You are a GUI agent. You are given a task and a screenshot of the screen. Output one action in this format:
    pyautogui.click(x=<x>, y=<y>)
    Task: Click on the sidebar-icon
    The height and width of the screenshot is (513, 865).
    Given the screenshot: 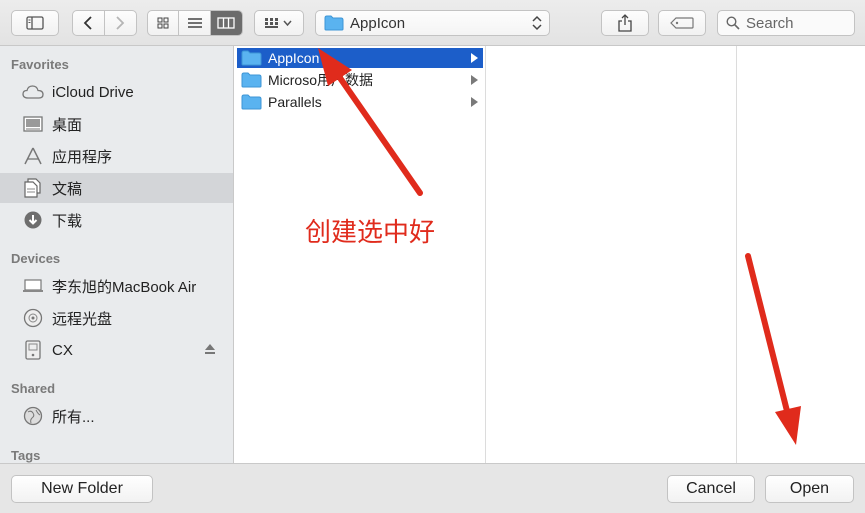 What is the action you would take?
    pyautogui.click(x=35, y=23)
    